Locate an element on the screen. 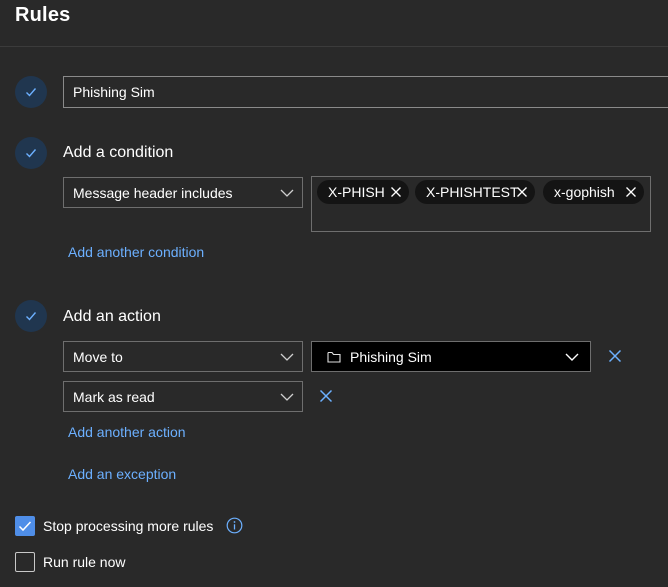 This screenshot has height=587, width=668. remove-second-action-close-icon is located at coordinates (326, 396).